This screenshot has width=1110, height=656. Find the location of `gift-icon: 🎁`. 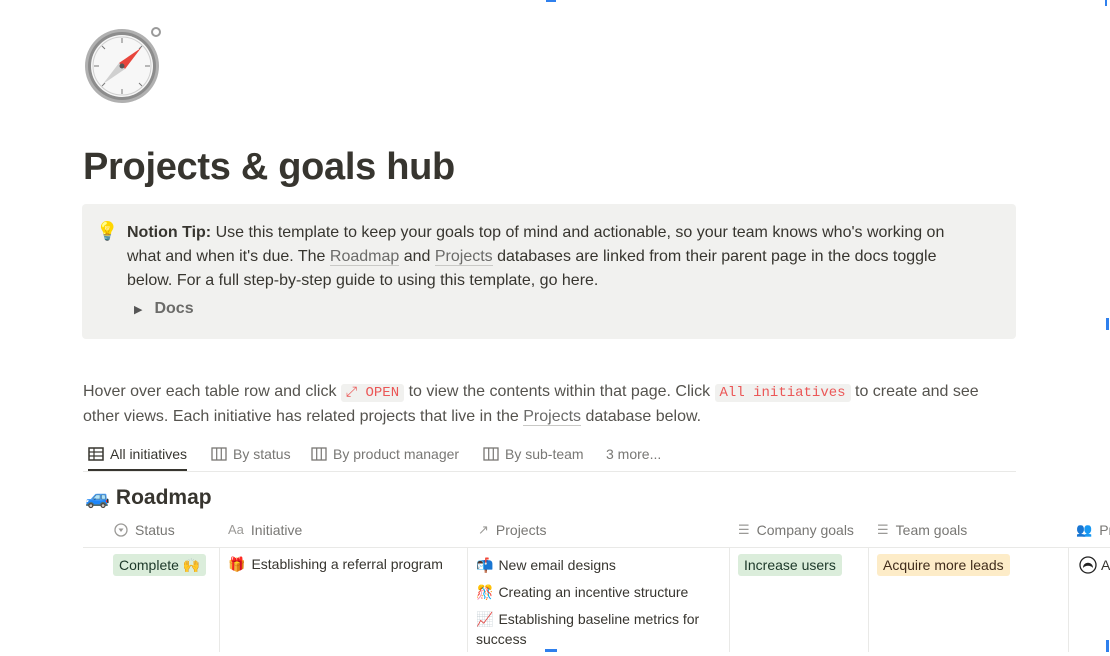

gift-icon: 🎁 is located at coordinates (237, 564).